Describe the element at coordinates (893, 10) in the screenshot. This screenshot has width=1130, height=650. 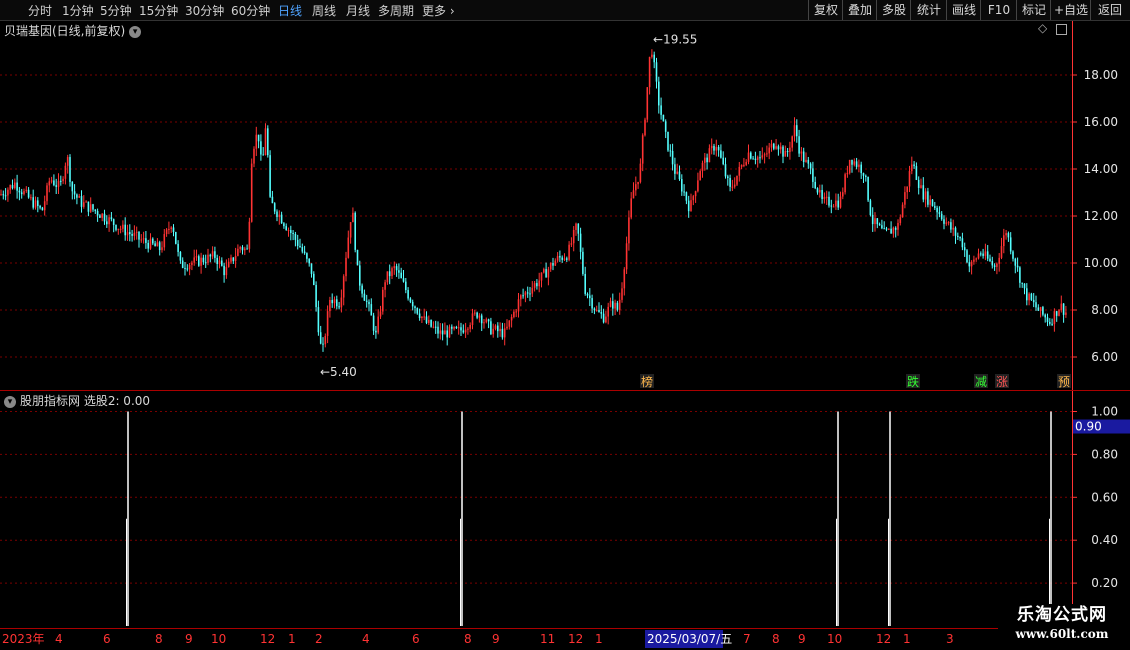
I see `toolbar-button: 多股` at that location.